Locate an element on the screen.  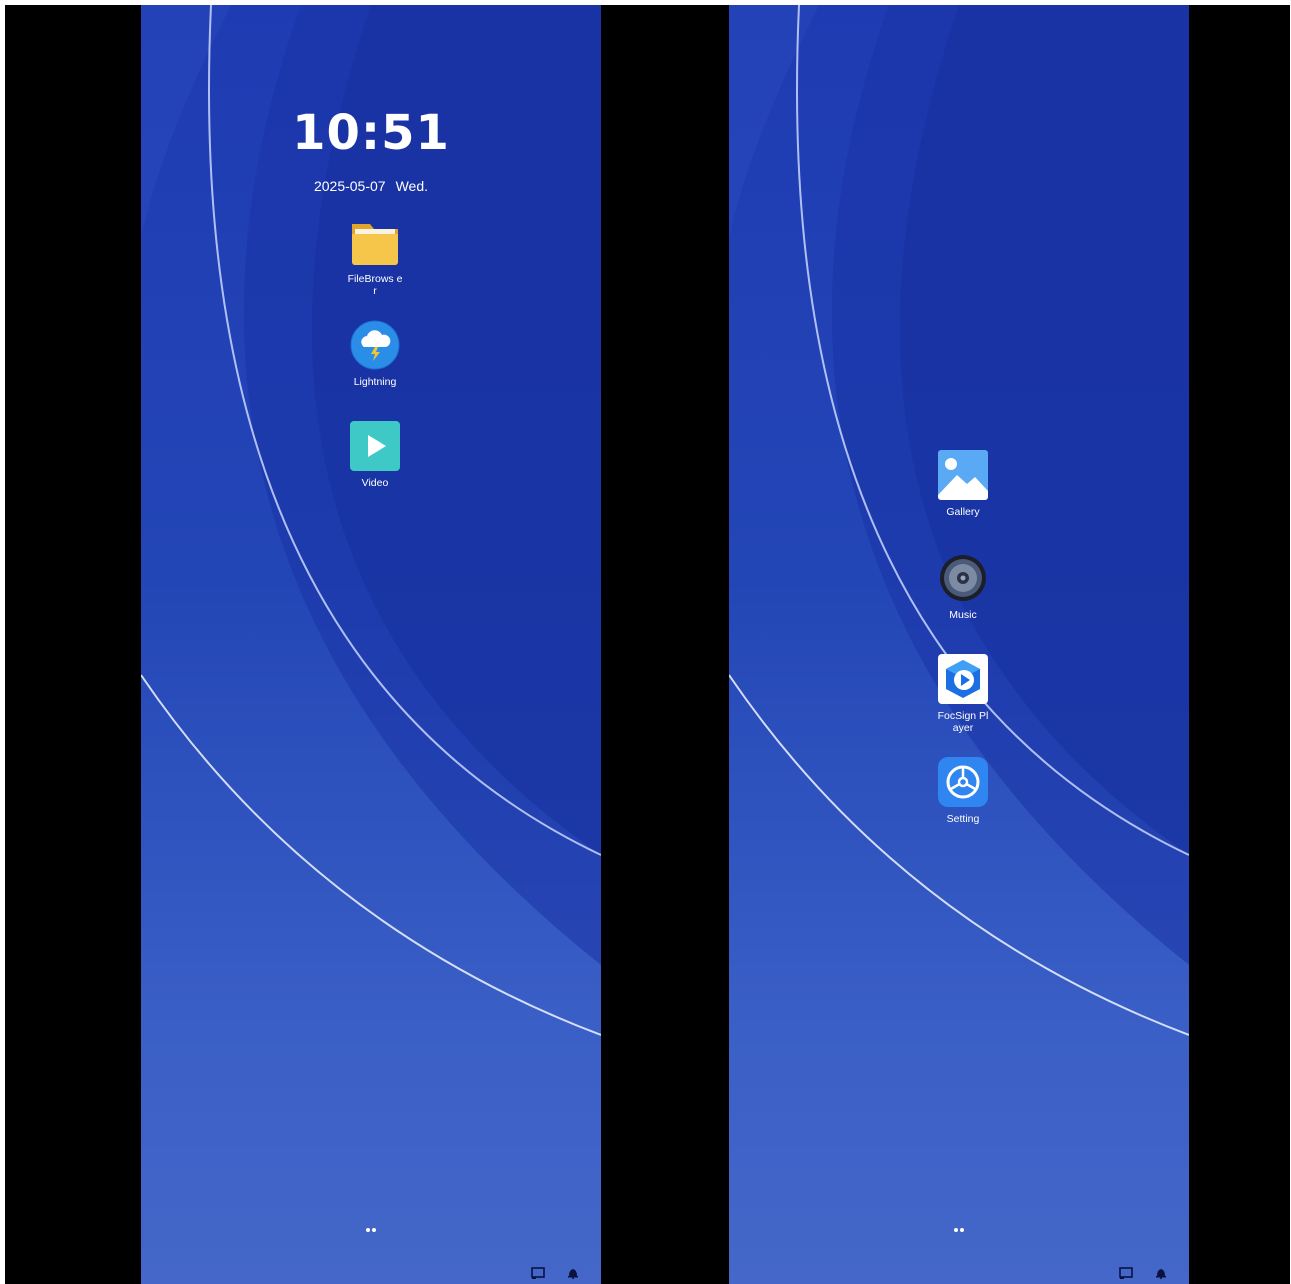
app-label: Gallery is located at coordinates (963, 512).